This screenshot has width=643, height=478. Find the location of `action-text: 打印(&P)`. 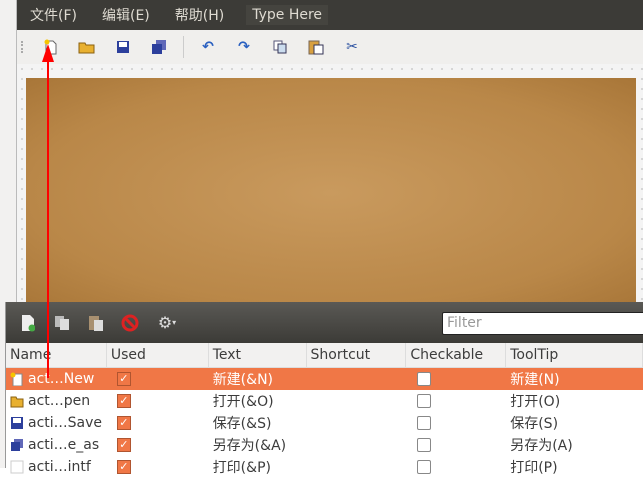

action-text: 打印(&P) is located at coordinates (241, 468).